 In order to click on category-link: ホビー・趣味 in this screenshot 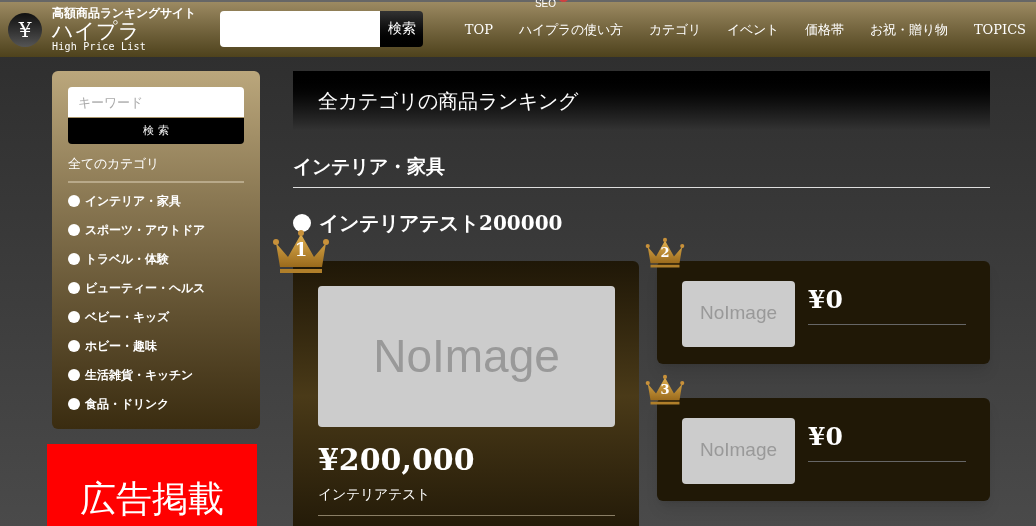, I will do `click(156, 346)`.